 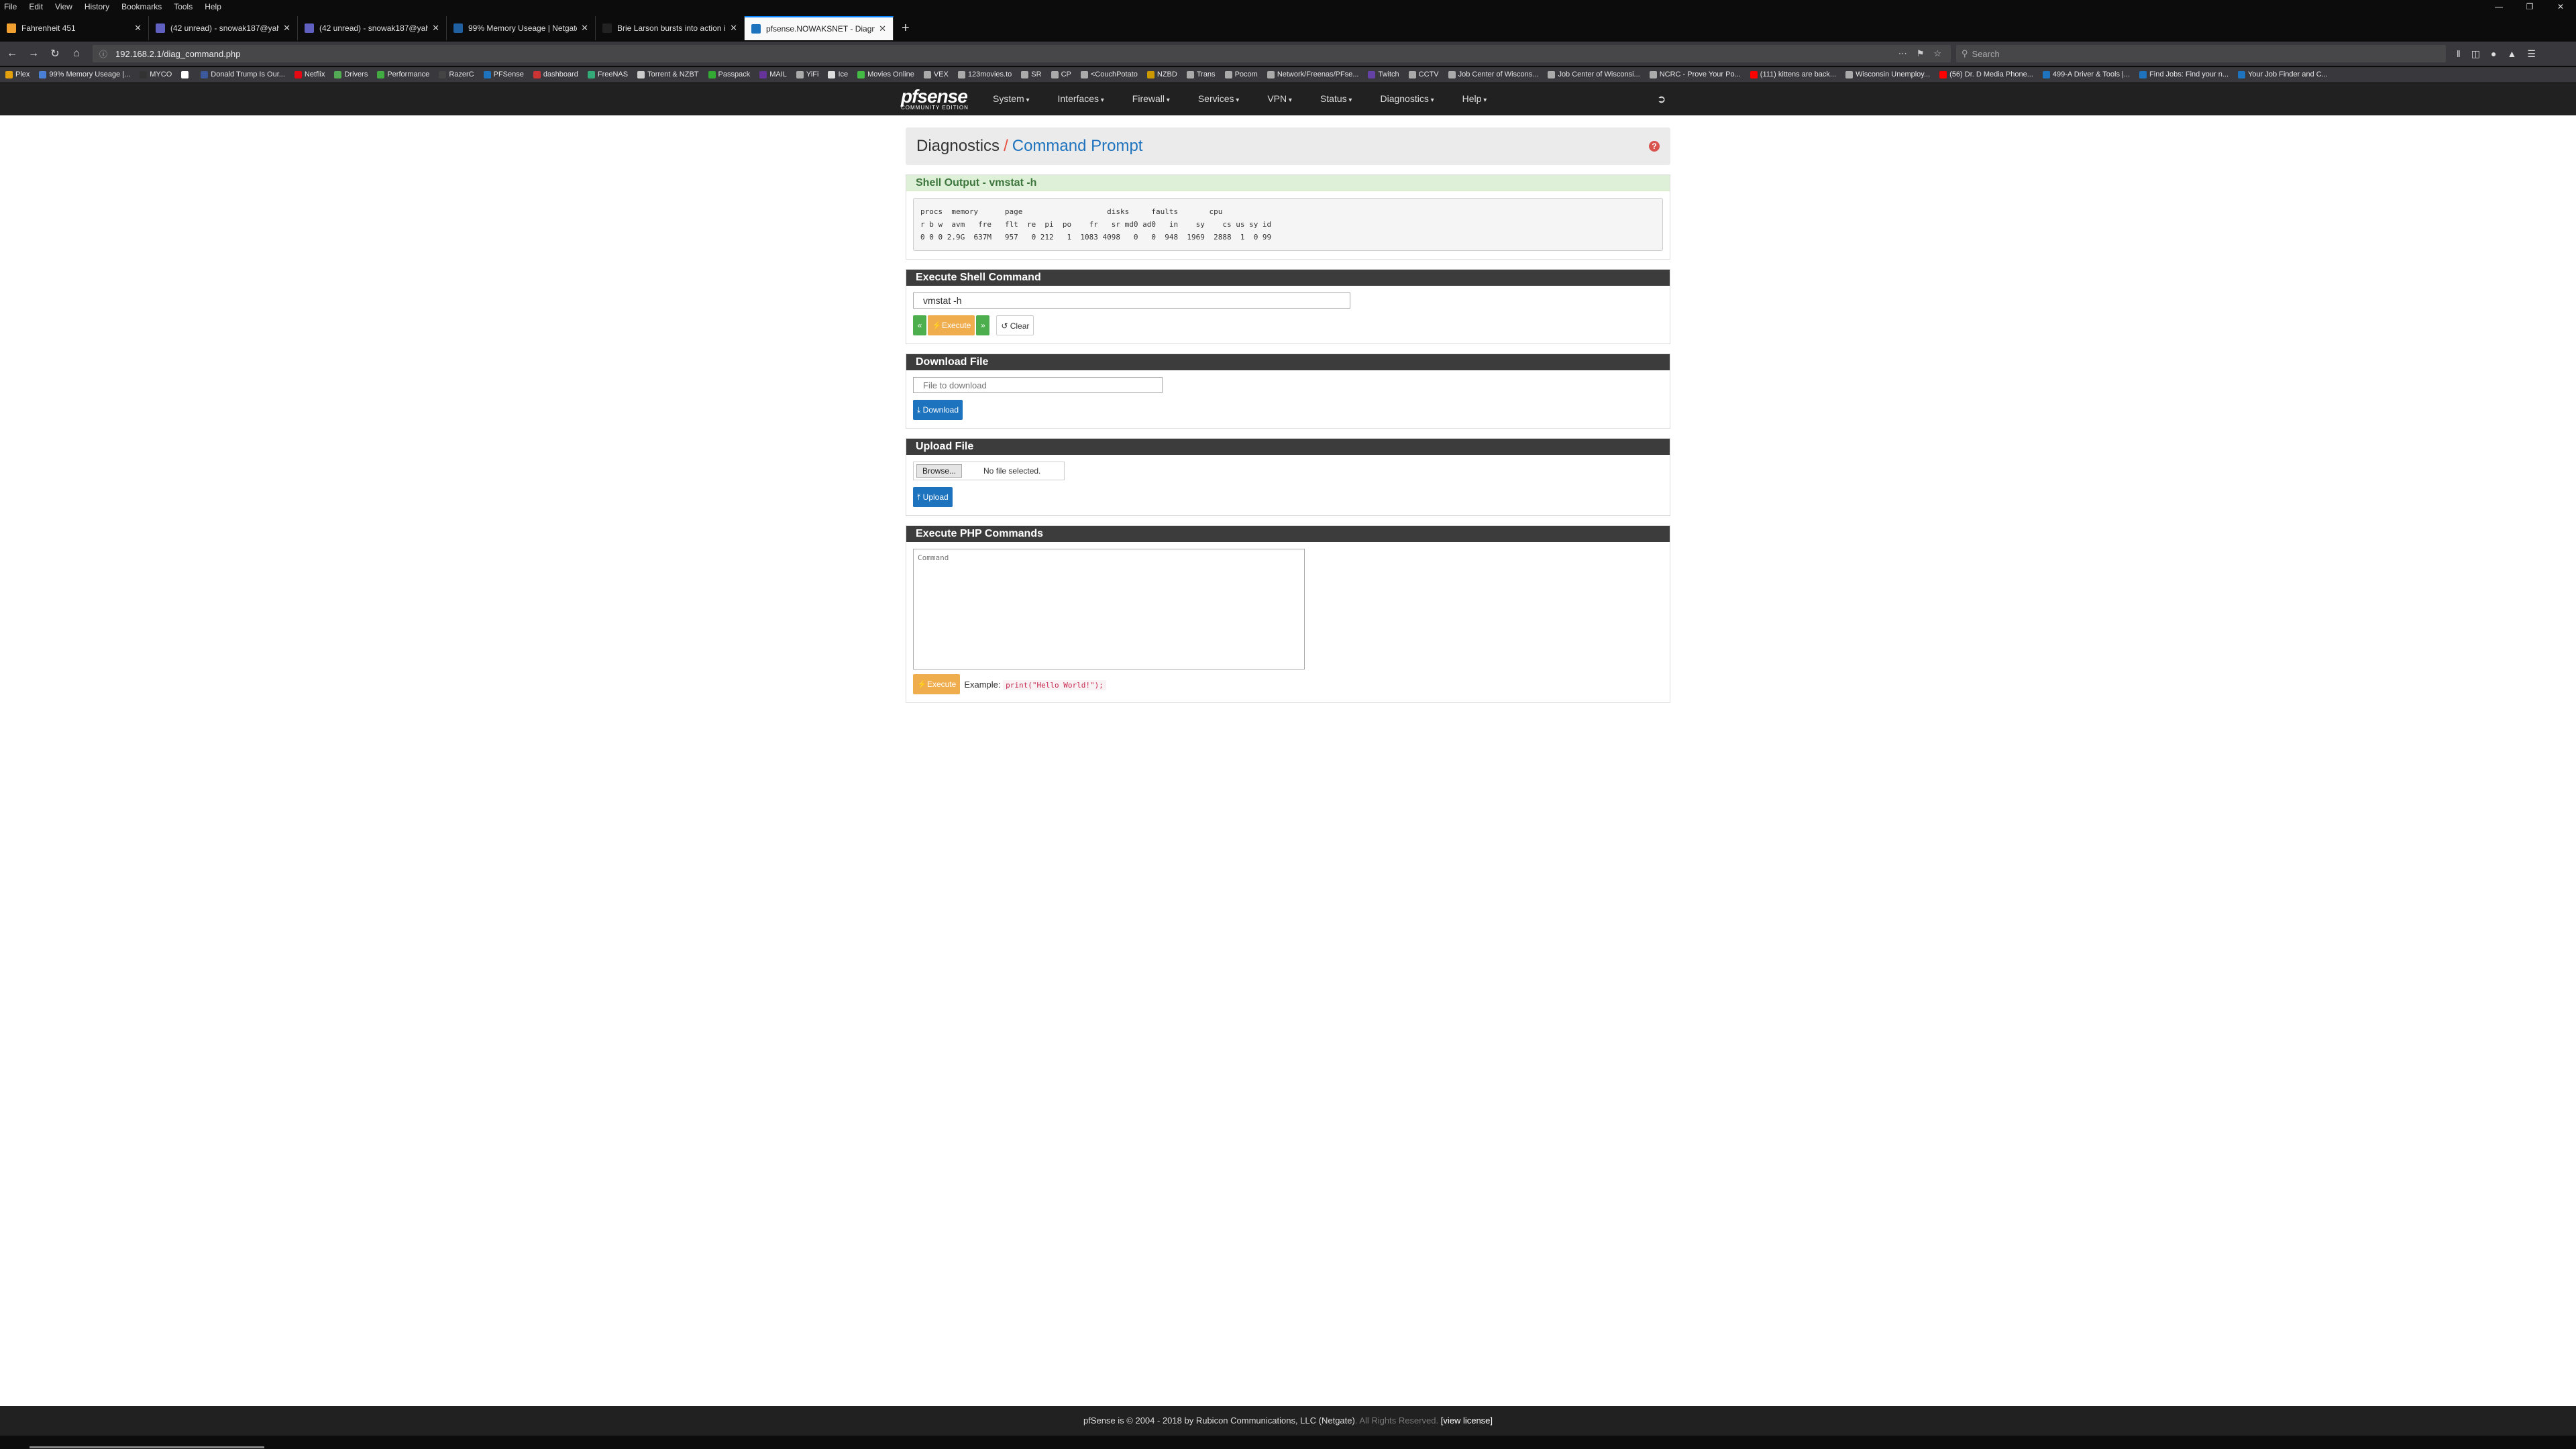 I want to click on browser-menu-tools: Tools, so click(x=183, y=6).